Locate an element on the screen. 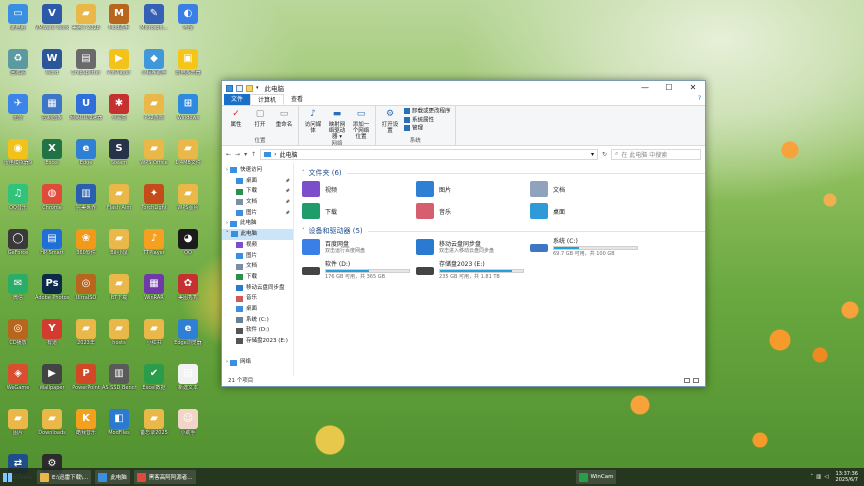  desktop-icon: ▰ 备忘录2025 is located at coordinates (154, 422).